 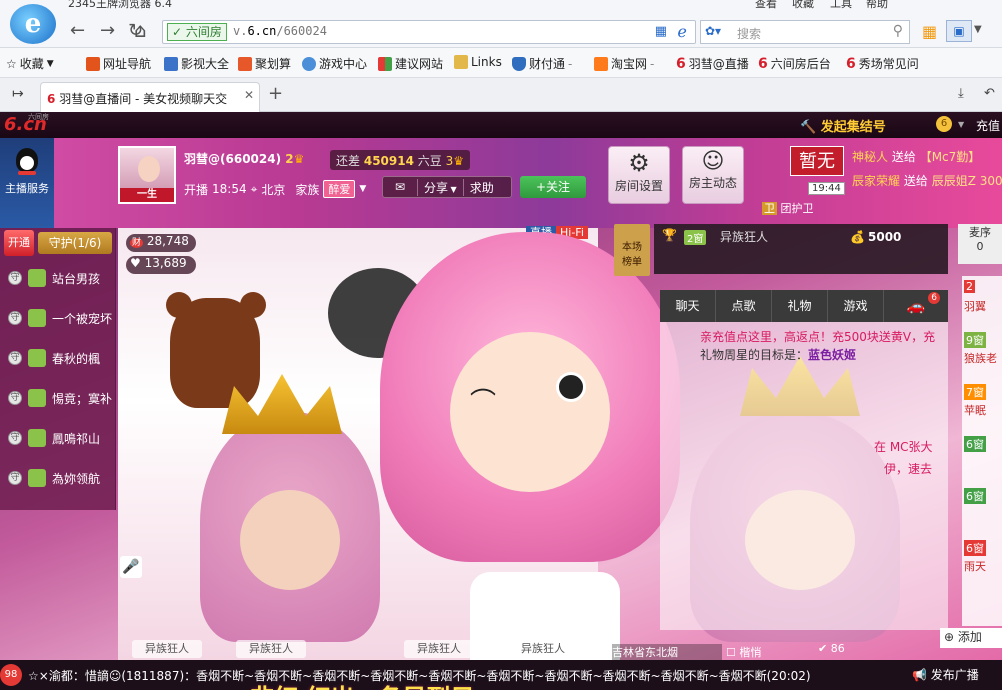 I want to click on tab-games: 游戏, so click(x=856, y=306).